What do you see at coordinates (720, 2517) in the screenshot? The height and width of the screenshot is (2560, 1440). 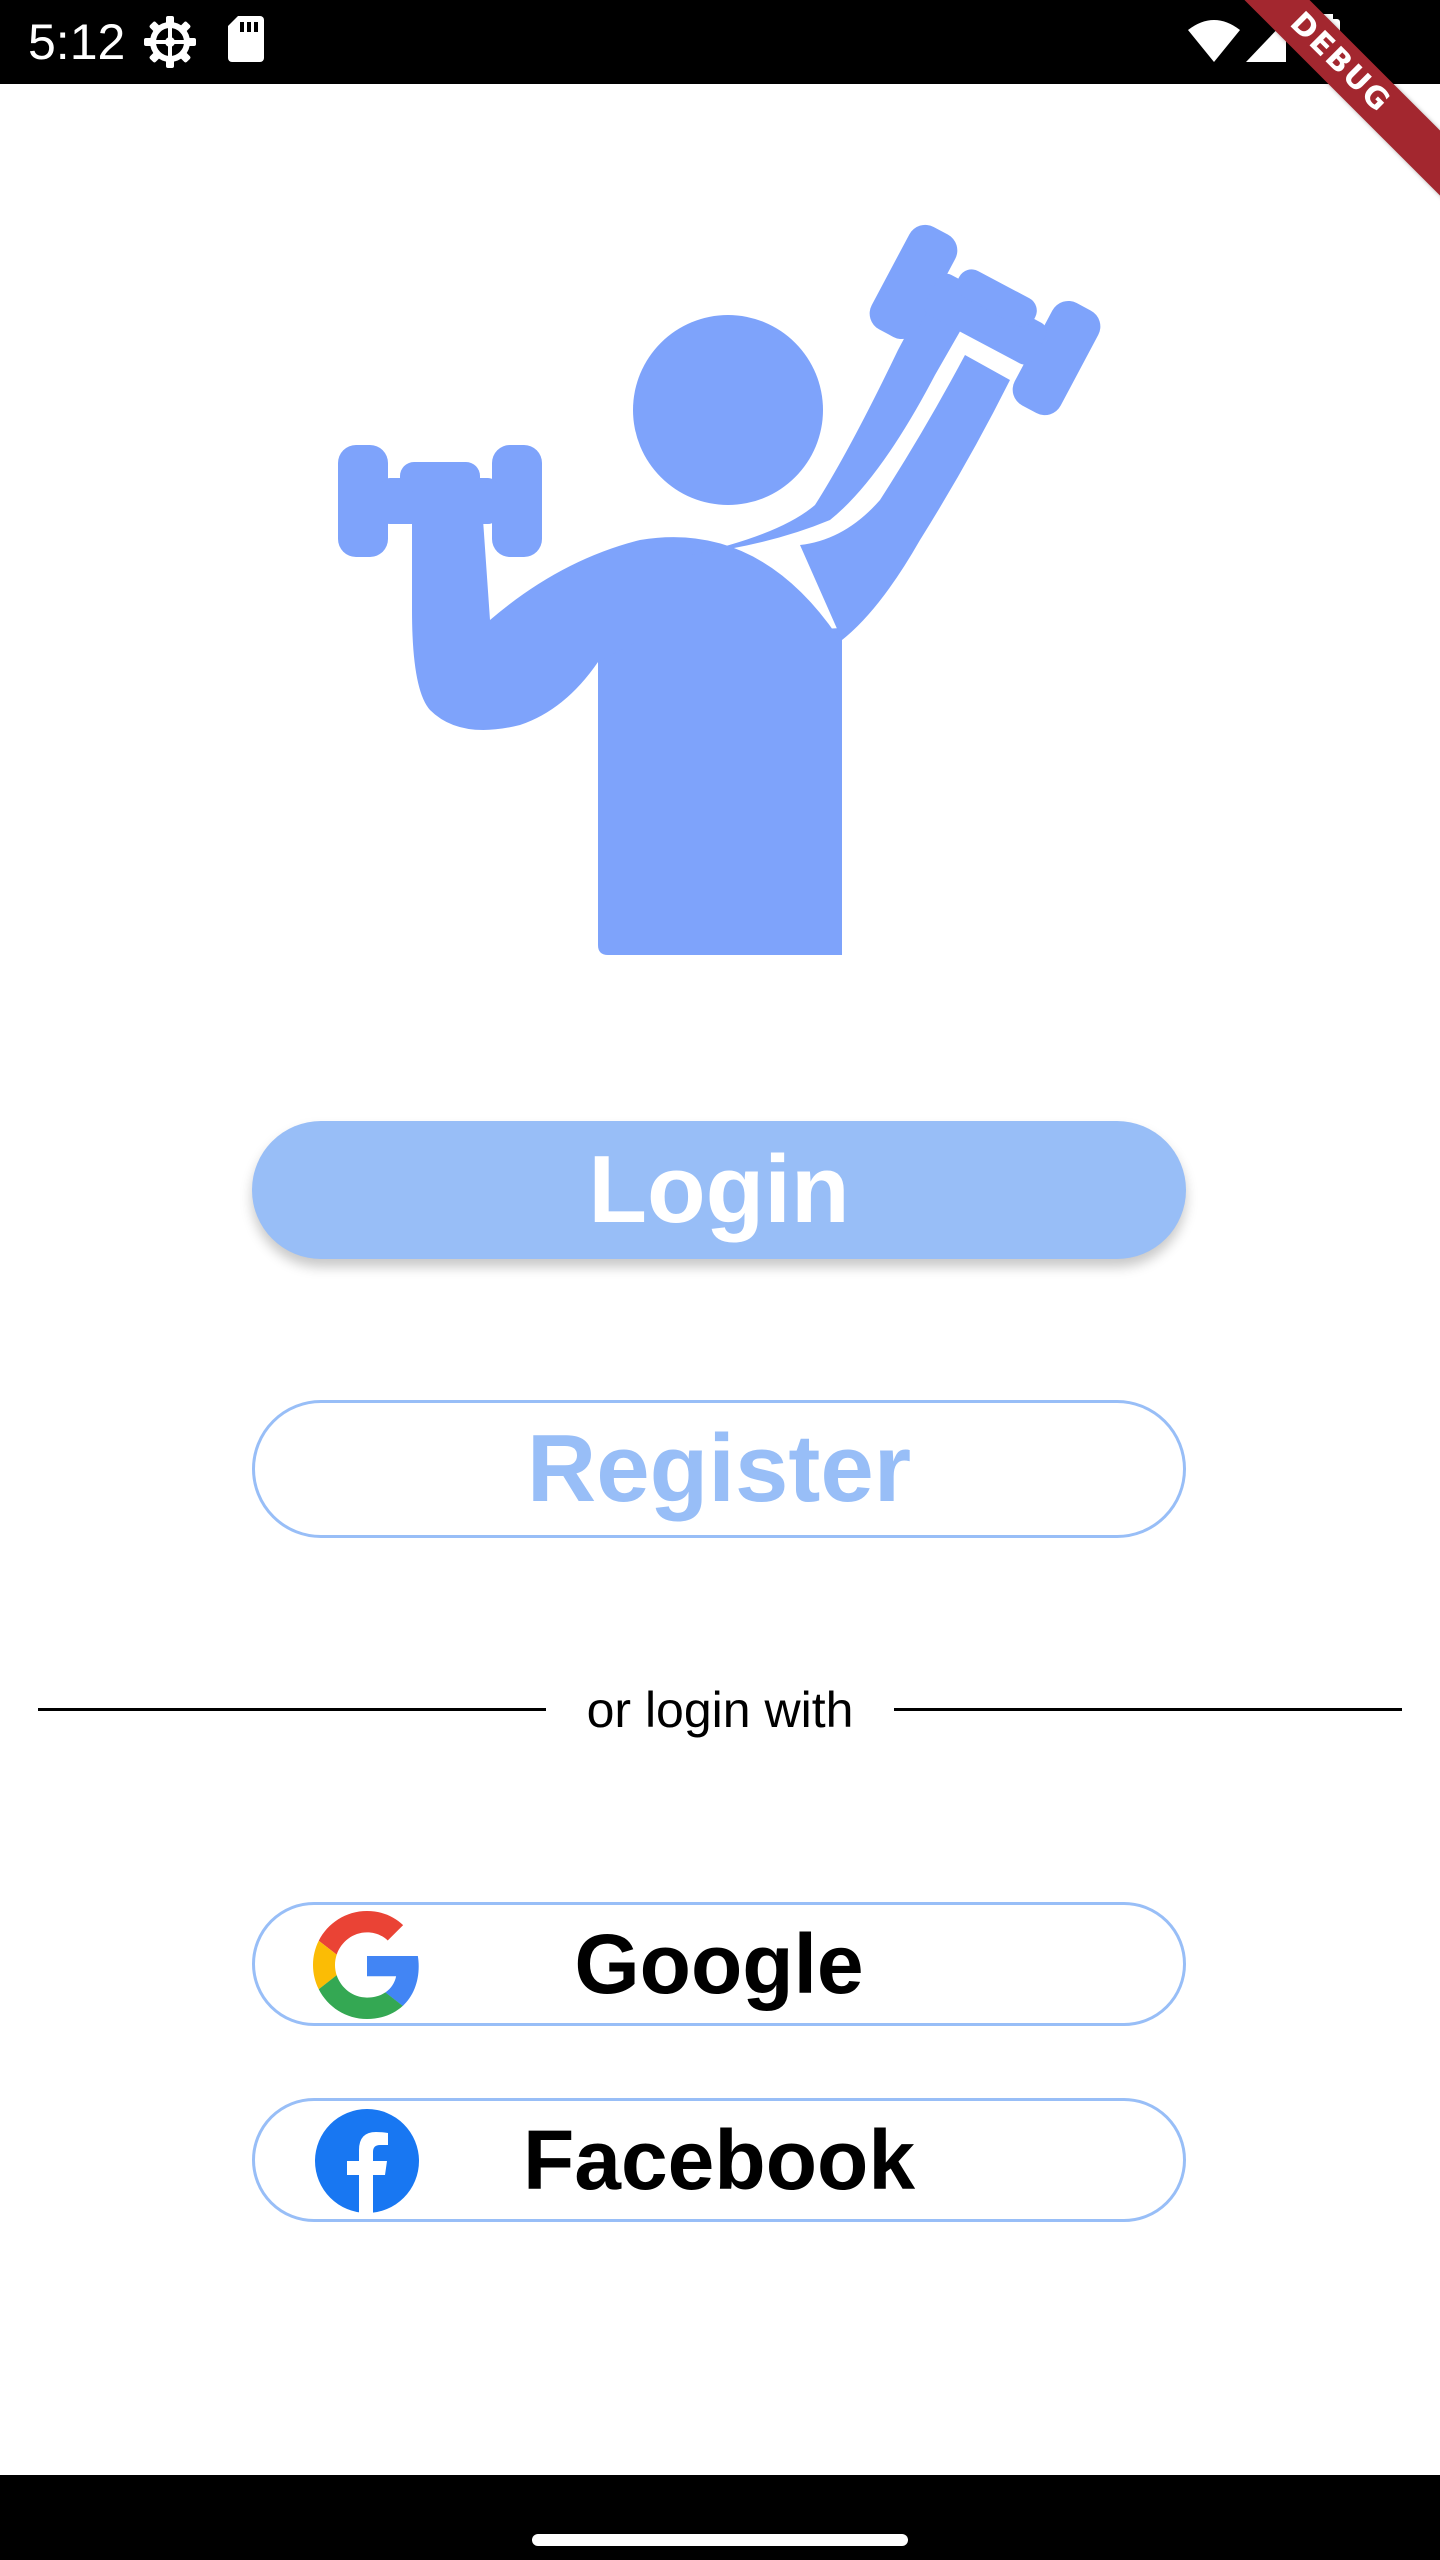 I see `navigation-bar` at bounding box center [720, 2517].